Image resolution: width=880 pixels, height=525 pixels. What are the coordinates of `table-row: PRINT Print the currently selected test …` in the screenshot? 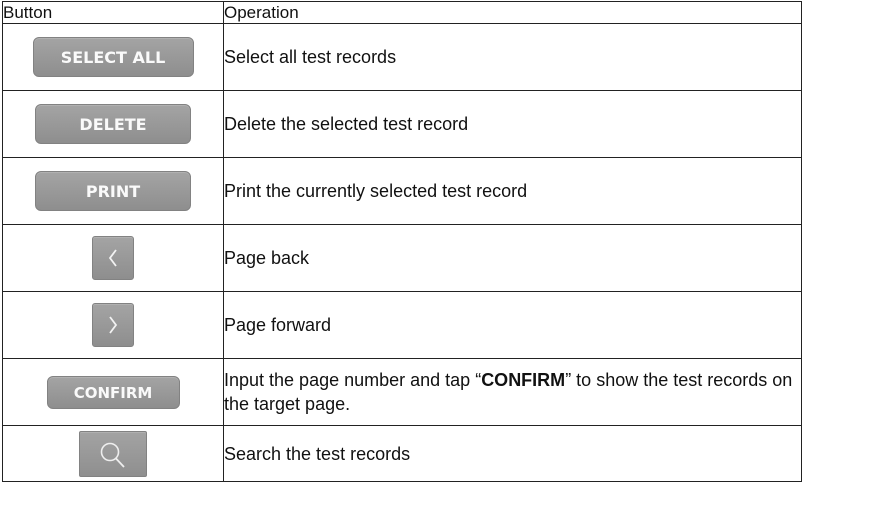 It's located at (402, 191).